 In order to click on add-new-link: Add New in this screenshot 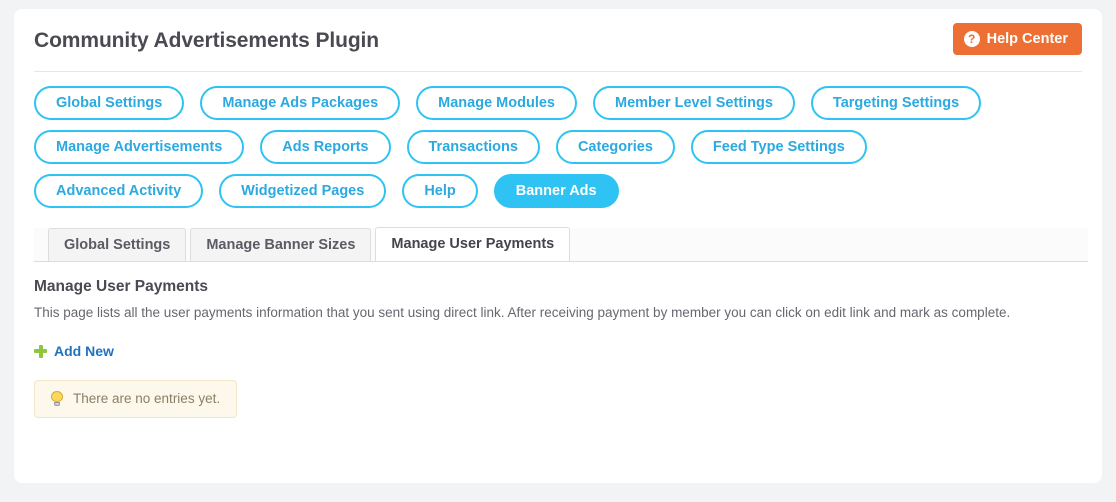, I will do `click(84, 351)`.